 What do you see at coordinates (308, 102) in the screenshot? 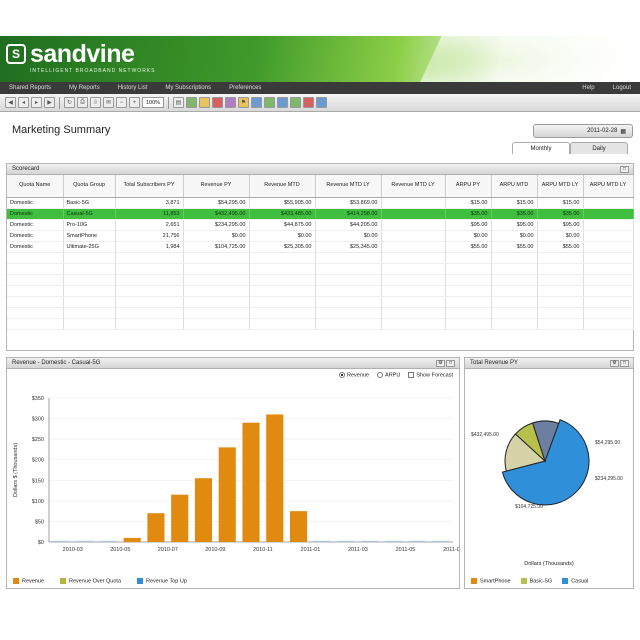
I see `settings-icon` at bounding box center [308, 102].